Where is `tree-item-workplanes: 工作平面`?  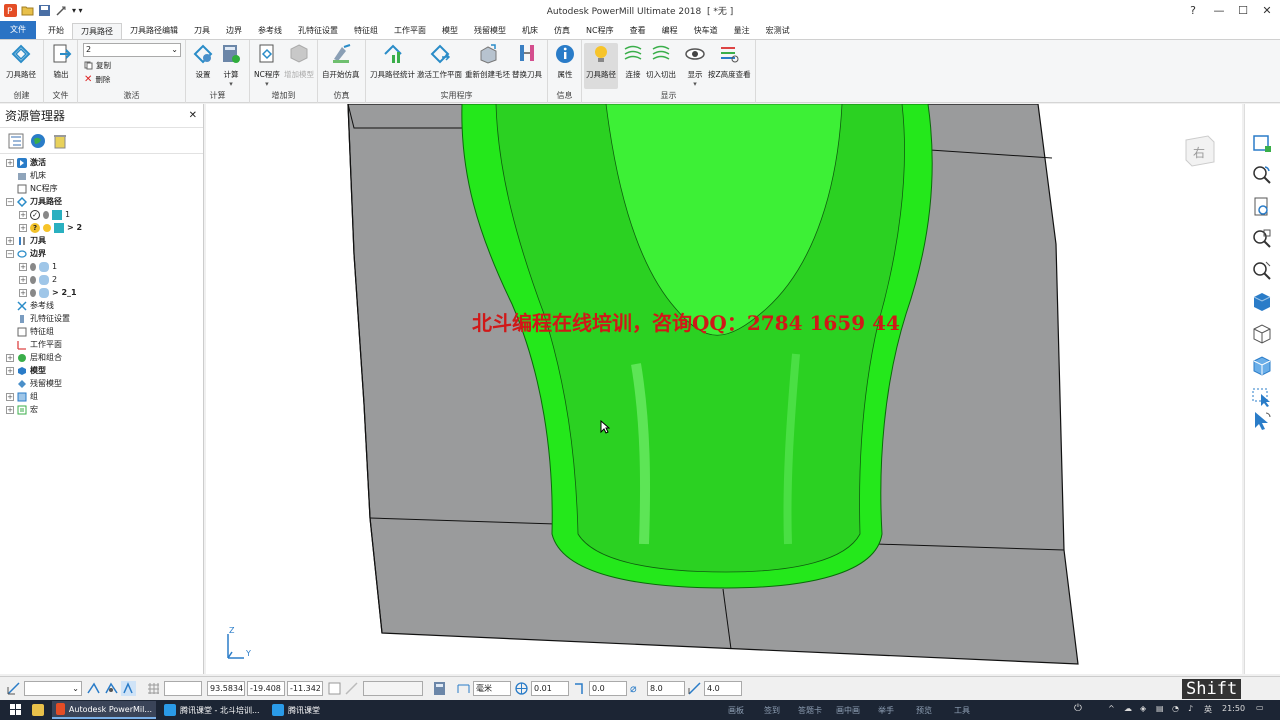 tree-item-workplanes: 工作平面 is located at coordinates (39, 344).